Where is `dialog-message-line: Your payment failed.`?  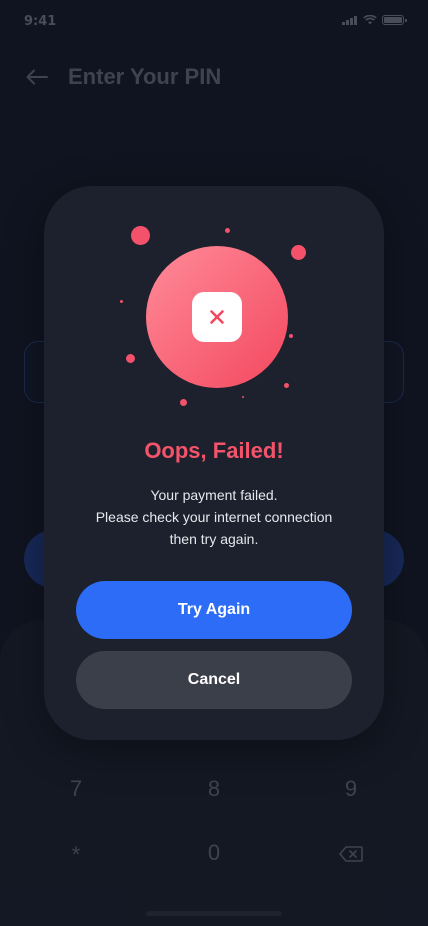
dialog-message-line: Your payment failed. is located at coordinates (214, 495).